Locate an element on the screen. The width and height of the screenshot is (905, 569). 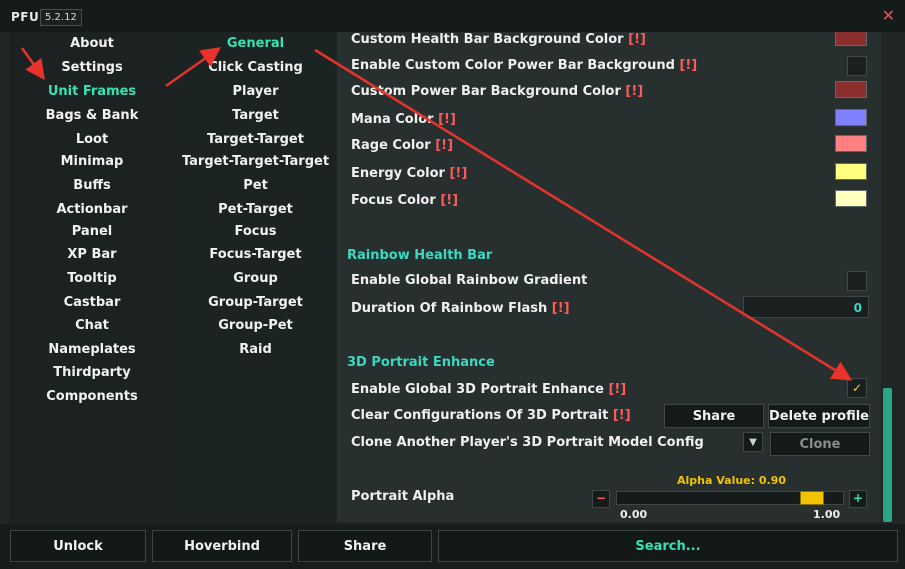
nav2-item: General is located at coordinates (255, 44).